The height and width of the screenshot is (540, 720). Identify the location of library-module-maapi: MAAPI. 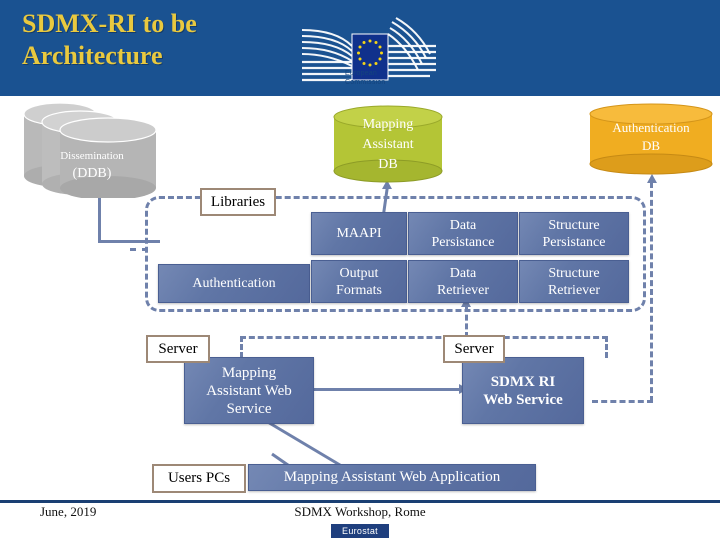
(359, 233).